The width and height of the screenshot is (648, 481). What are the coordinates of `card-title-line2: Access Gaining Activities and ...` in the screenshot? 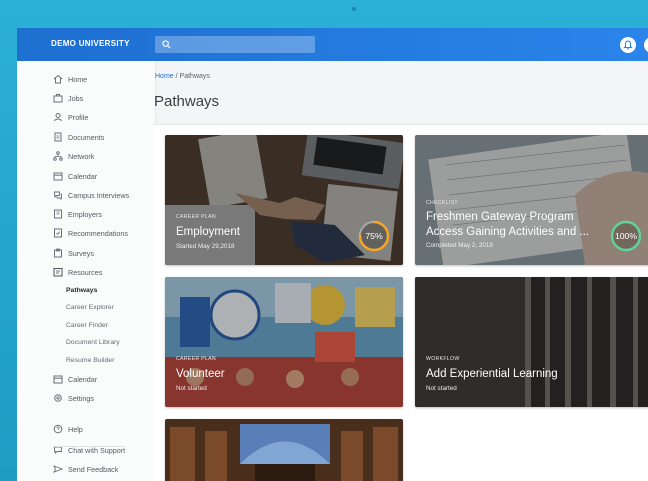 It's located at (507, 232).